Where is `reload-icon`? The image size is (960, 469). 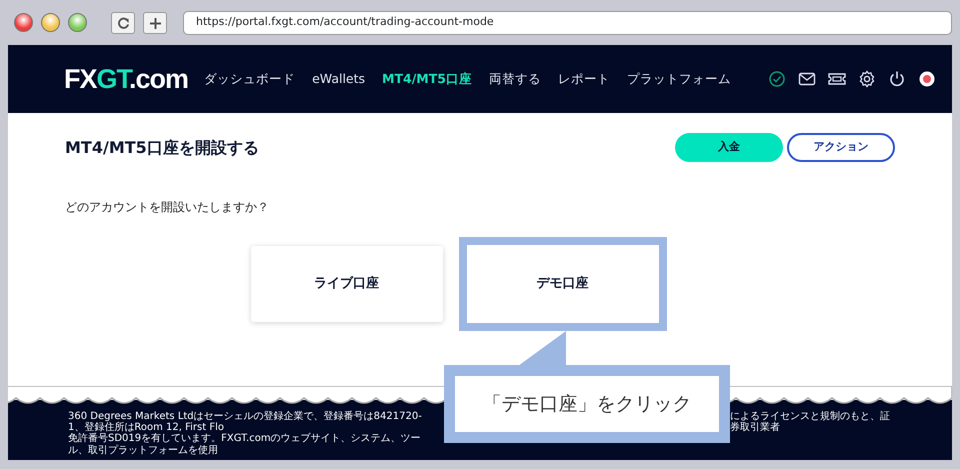
reload-icon is located at coordinates (123, 23).